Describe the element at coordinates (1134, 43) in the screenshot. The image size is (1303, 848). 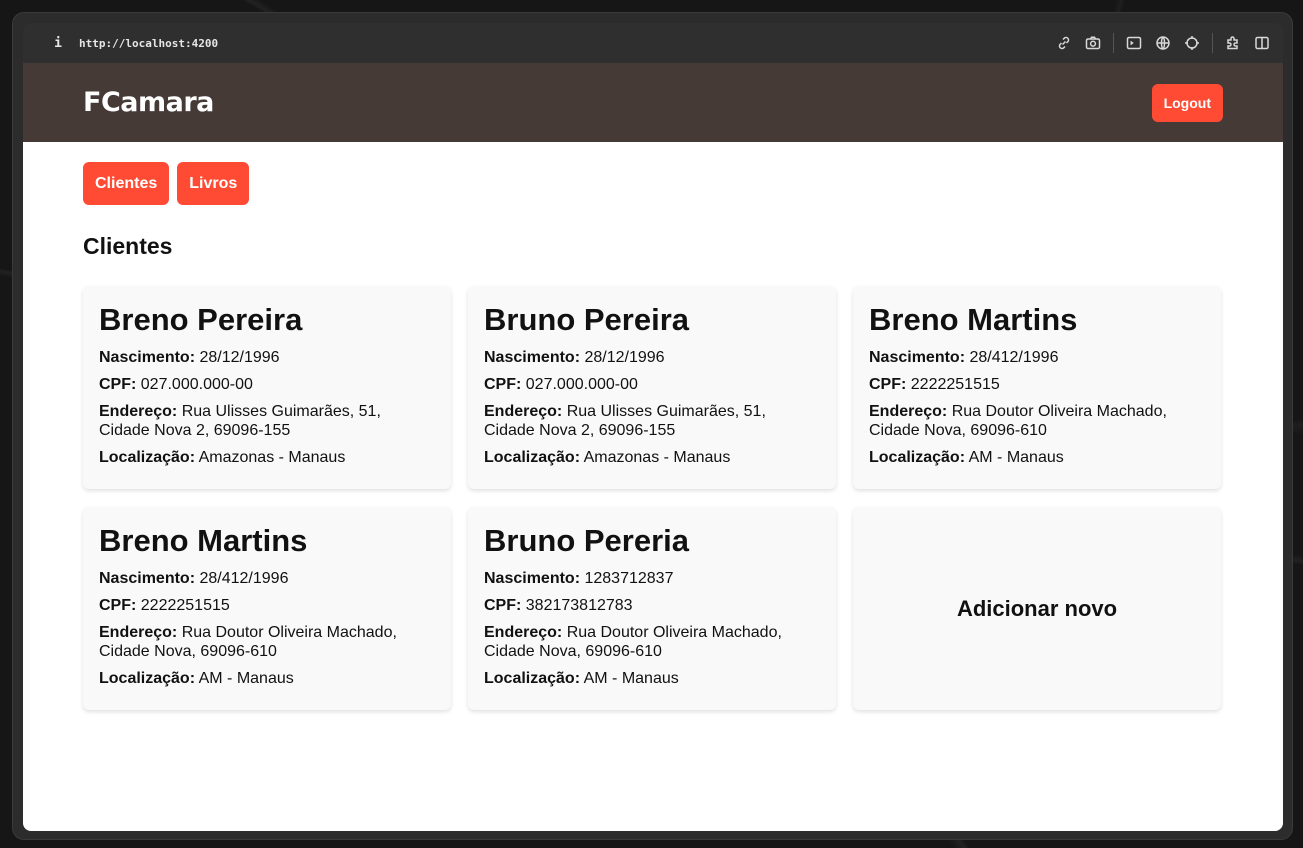
I see `terminal-icon` at that location.